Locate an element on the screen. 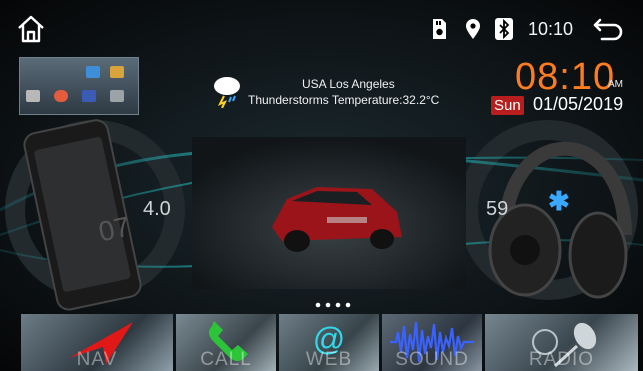 This screenshot has width=643, height=371. carousel-page-indicator is located at coordinates (335, 304).